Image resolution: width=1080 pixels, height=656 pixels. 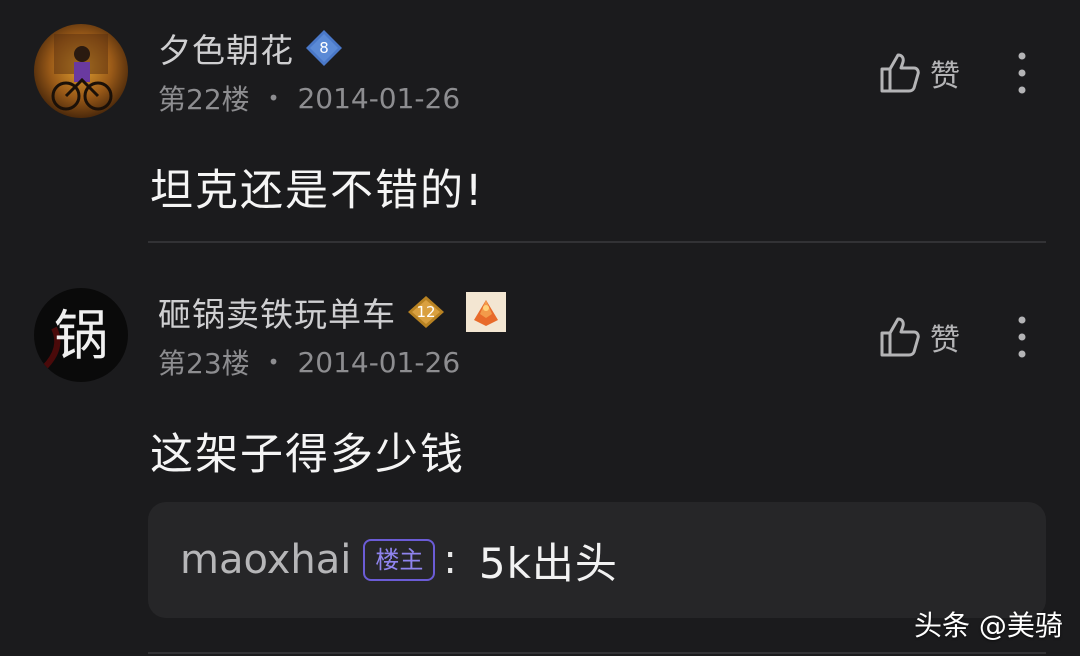 What do you see at coordinates (486, 312) in the screenshot?
I see `medal-icon` at bounding box center [486, 312].